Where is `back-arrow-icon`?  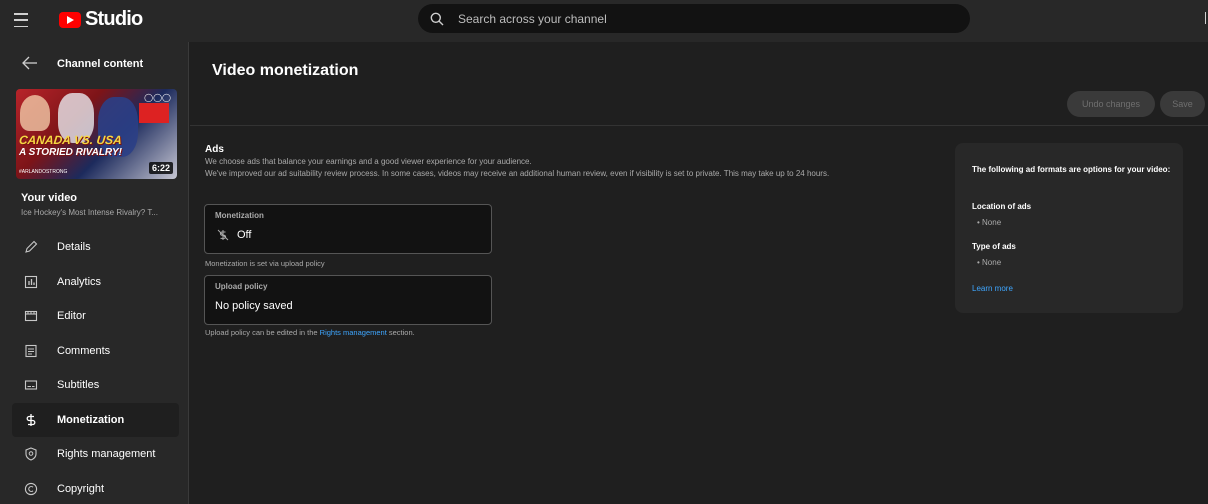 back-arrow-icon is located at coordinates (31, 64).